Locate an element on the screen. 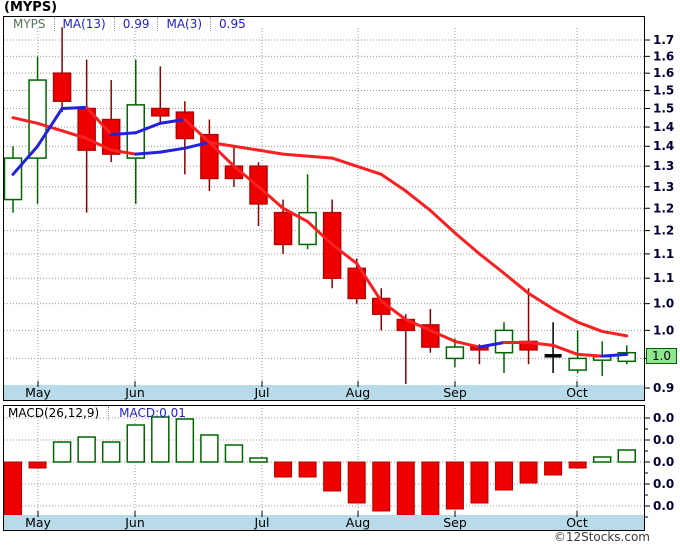 The height and width of the screenshot is (546, 680). macd-value-label: MACD:0.01 is located at coordinates (151, 413).